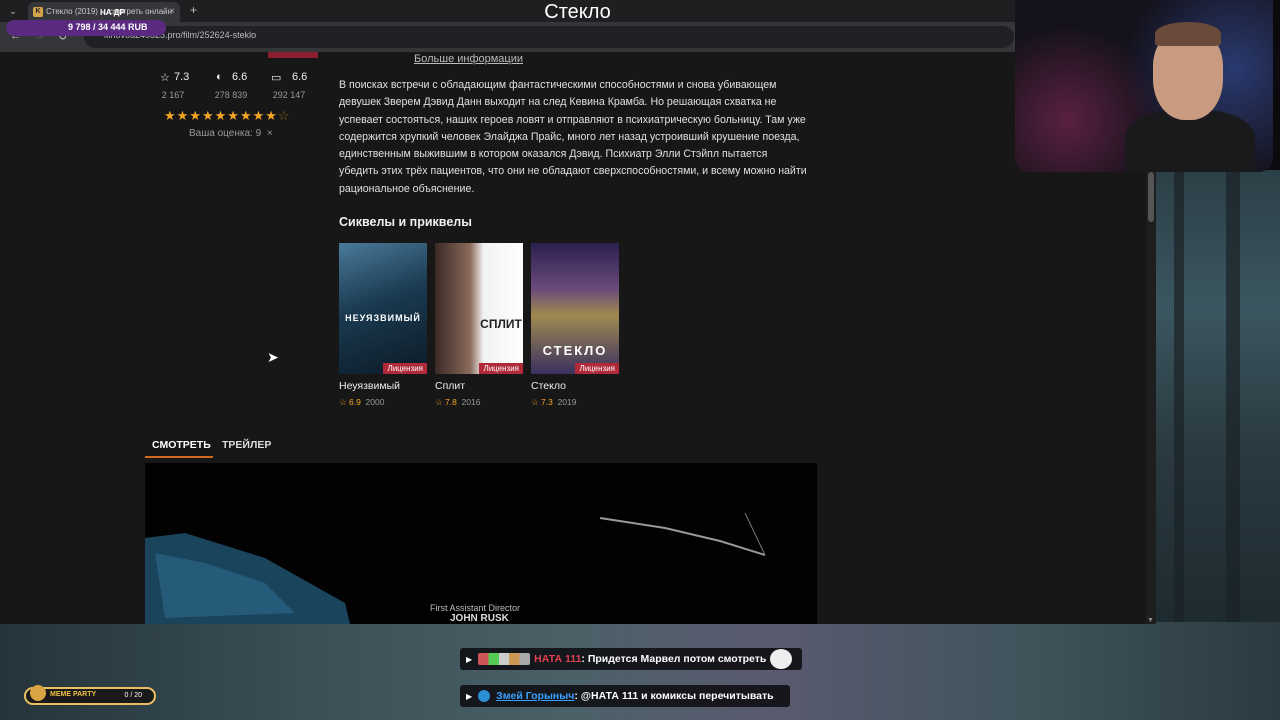 The image size is (1280, 720). What do you see at coordinates (479, 308) in the screenshot?
I see `movie-poster: СПЛИТ Лицензия` at bounding box center [479, 308].